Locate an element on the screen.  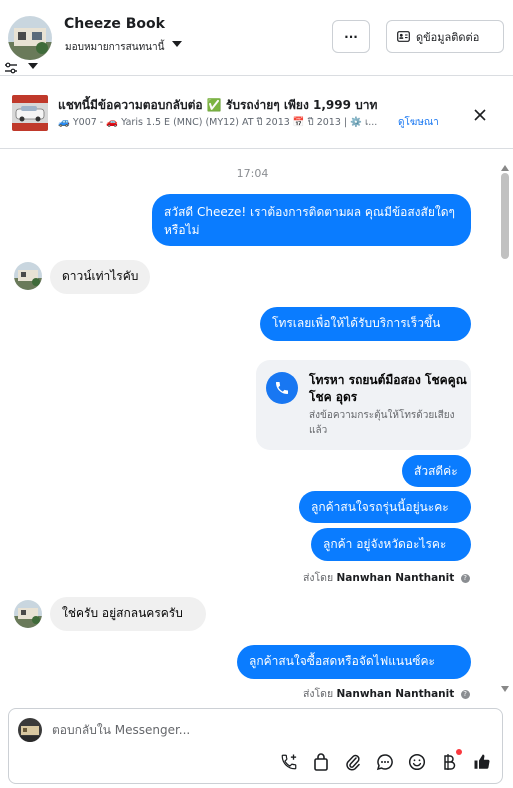
incoming-message: ดาวน์เท่าไรคับ is located at coordinates (100, 277).